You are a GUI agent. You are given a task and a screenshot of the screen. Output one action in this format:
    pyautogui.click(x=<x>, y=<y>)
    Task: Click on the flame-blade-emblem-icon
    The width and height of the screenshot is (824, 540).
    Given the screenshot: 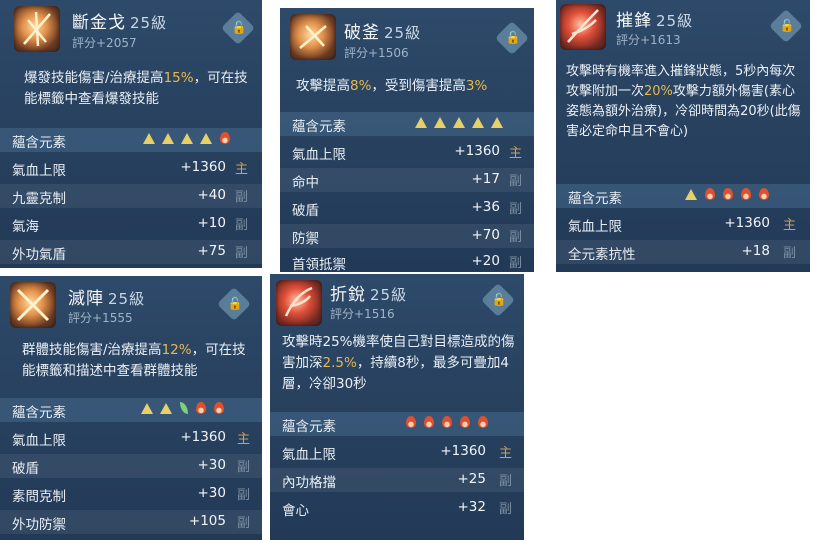 What is the action you would take?
    pyautogui.click(x=299, y=303)
    